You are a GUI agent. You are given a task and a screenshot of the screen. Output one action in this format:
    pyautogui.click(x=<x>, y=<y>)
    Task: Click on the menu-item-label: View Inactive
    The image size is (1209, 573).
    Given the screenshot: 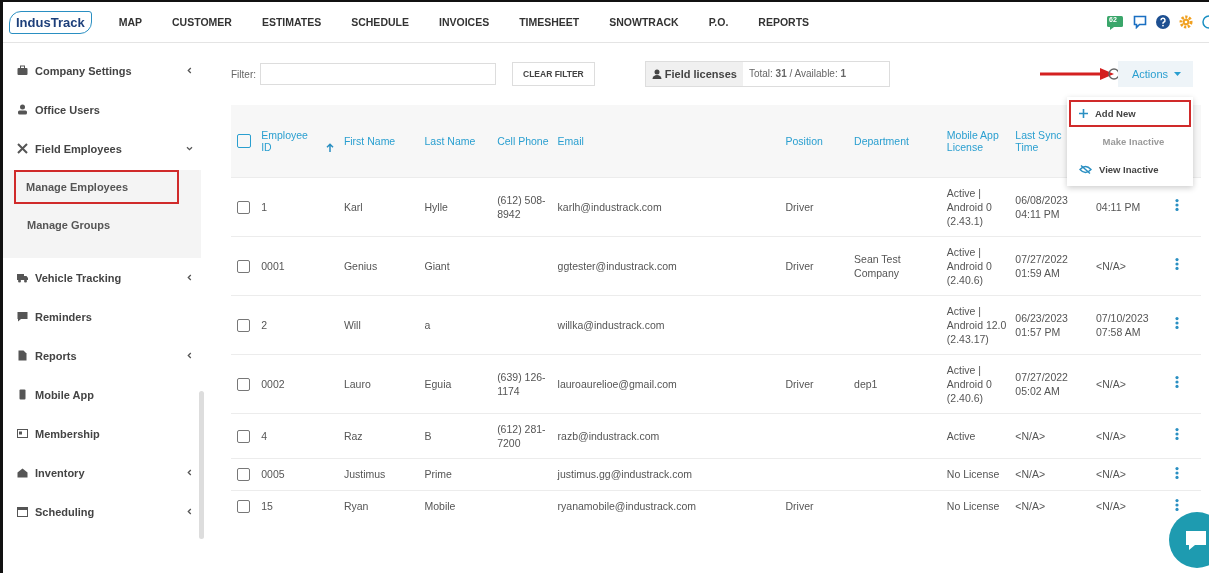 What is the action you would take?
    pyautogui.click(x=1129, y=169)
    